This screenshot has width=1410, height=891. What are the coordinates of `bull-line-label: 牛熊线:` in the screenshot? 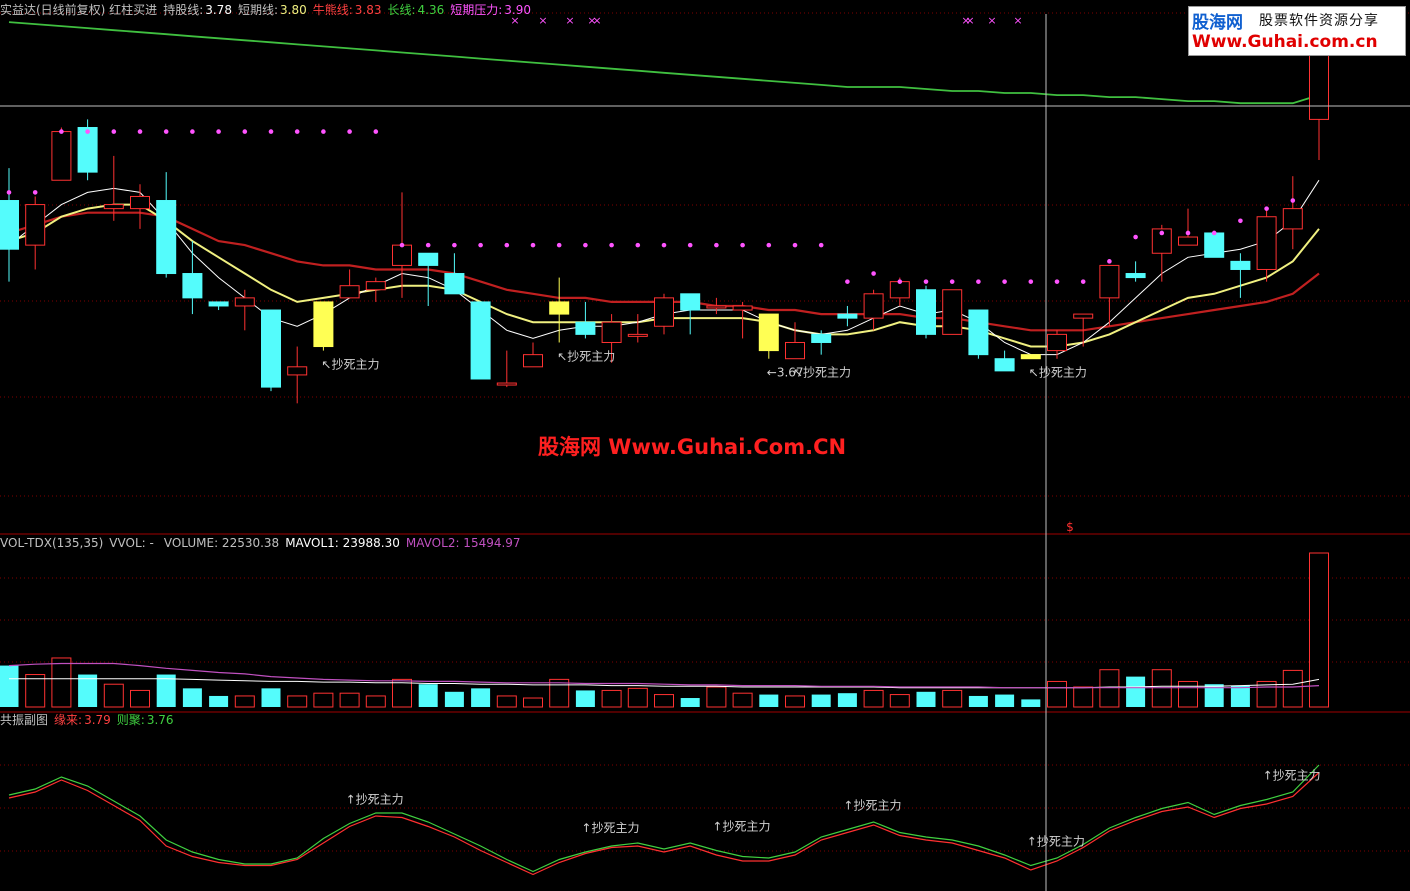 It's located at (332, 10).